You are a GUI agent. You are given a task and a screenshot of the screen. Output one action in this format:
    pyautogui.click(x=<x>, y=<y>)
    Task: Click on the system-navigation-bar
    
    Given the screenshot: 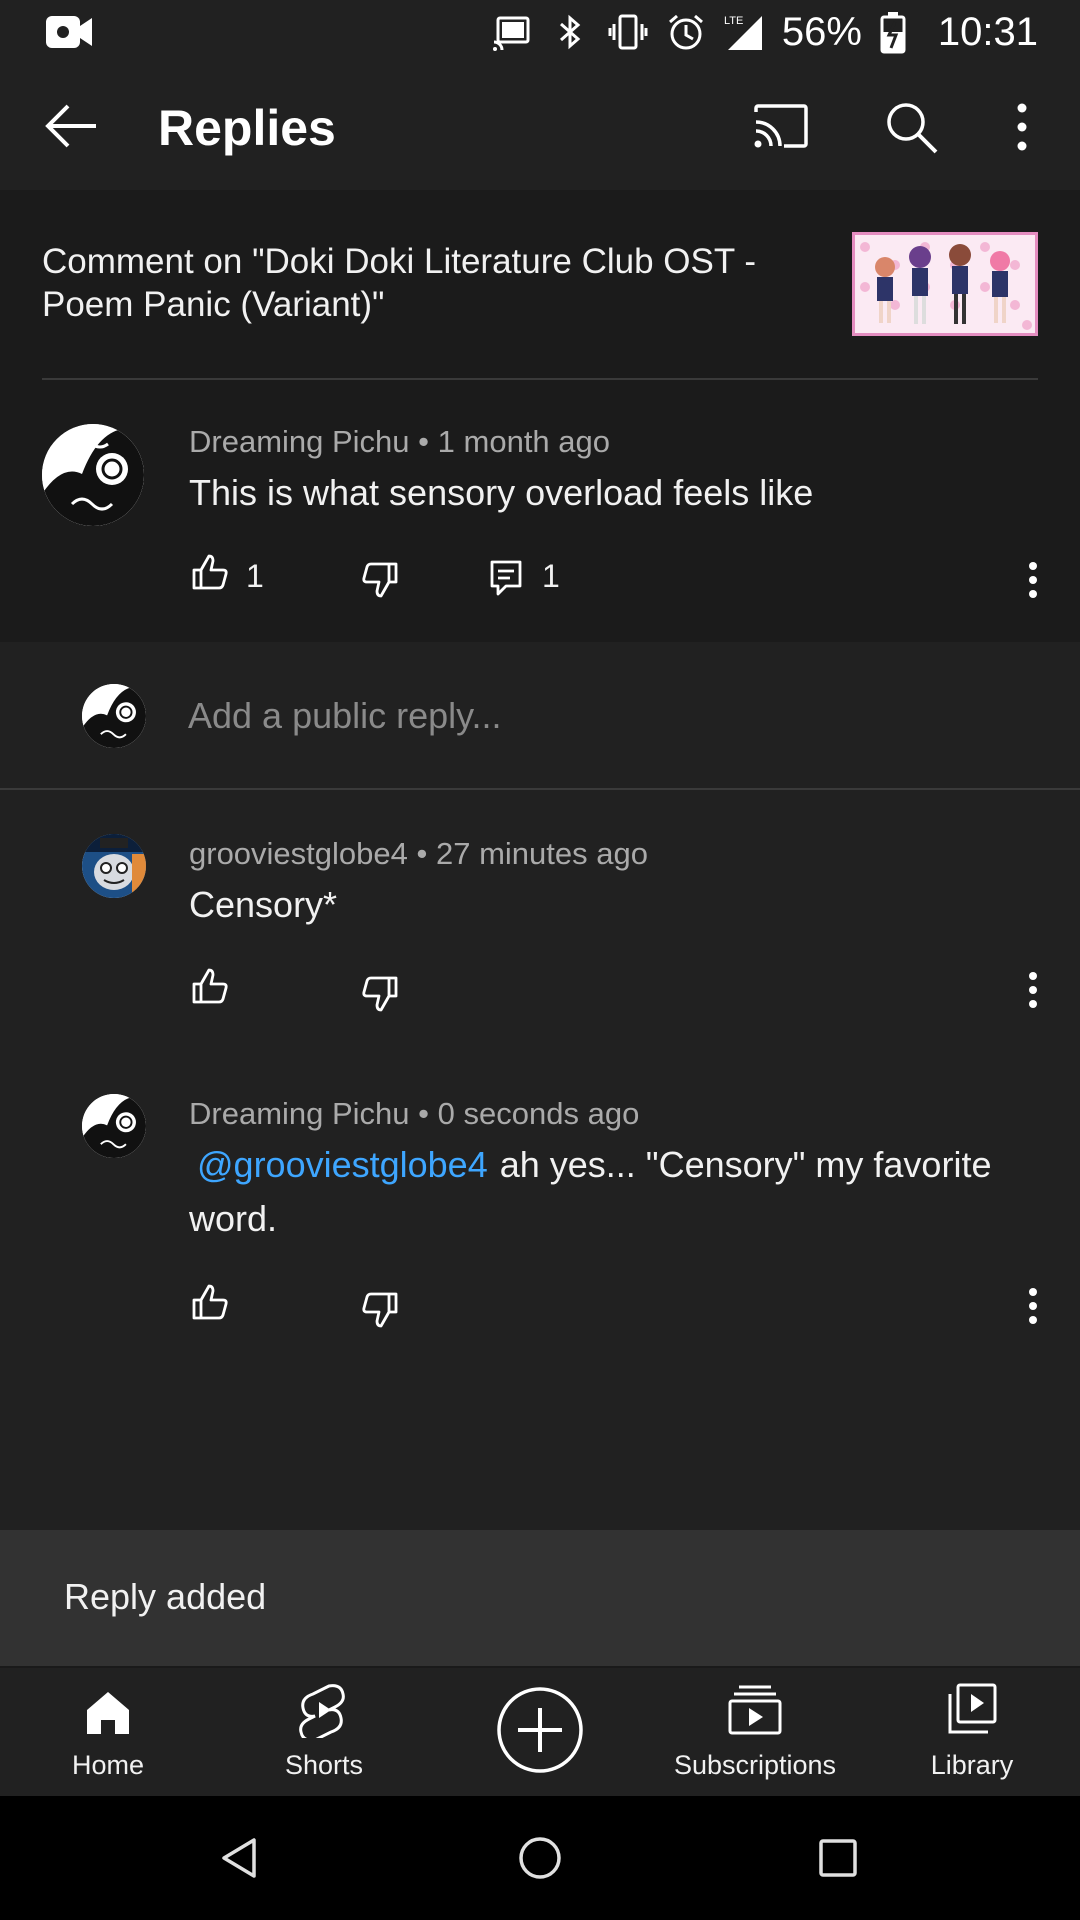 What is the action you would take?
    pyautogui.click(x=540, y=1858)
    